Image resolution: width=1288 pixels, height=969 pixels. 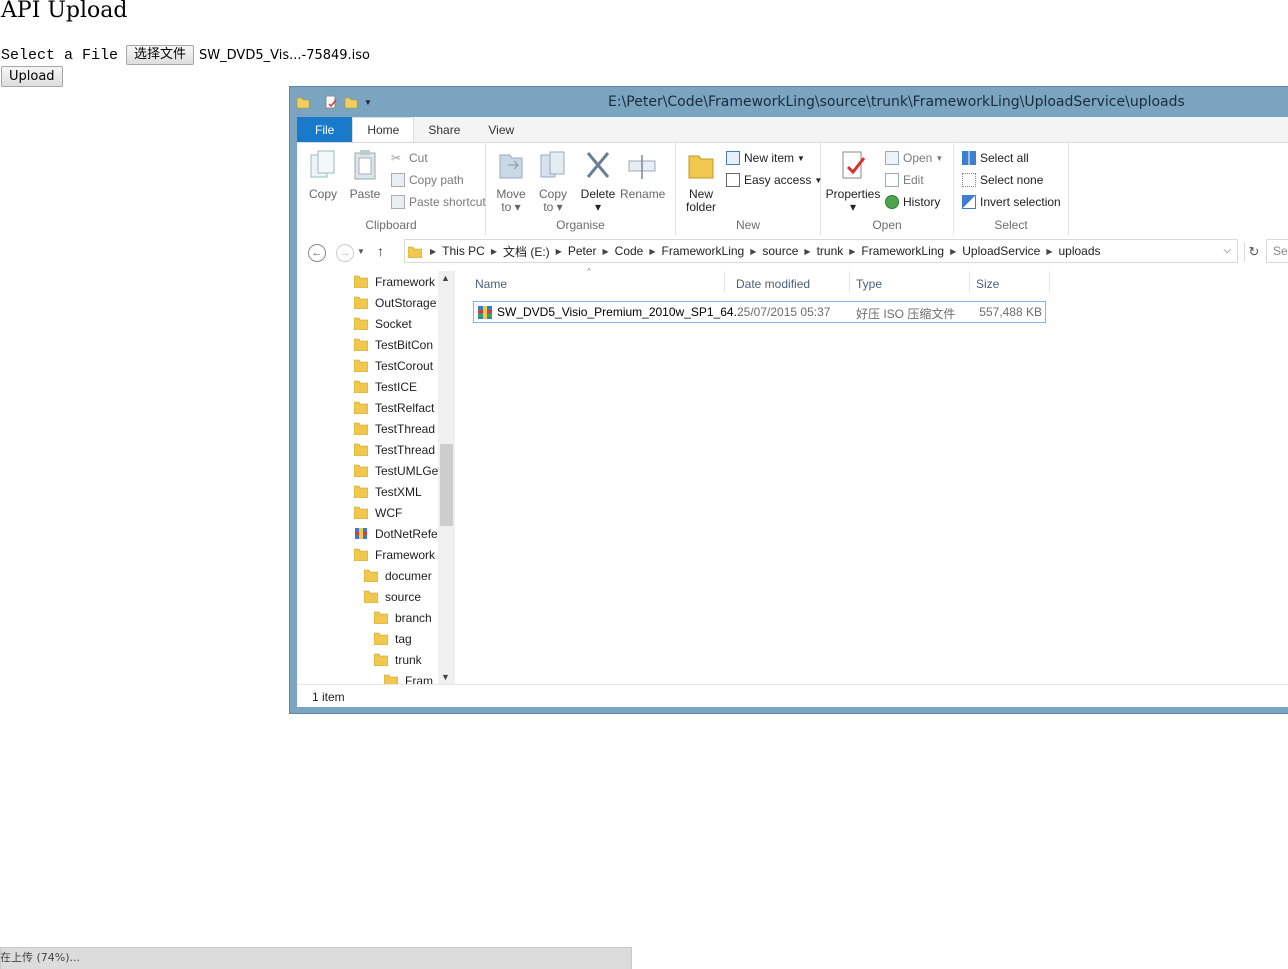 I want to click on rename-button: Rename, so click(x=642, y=175).